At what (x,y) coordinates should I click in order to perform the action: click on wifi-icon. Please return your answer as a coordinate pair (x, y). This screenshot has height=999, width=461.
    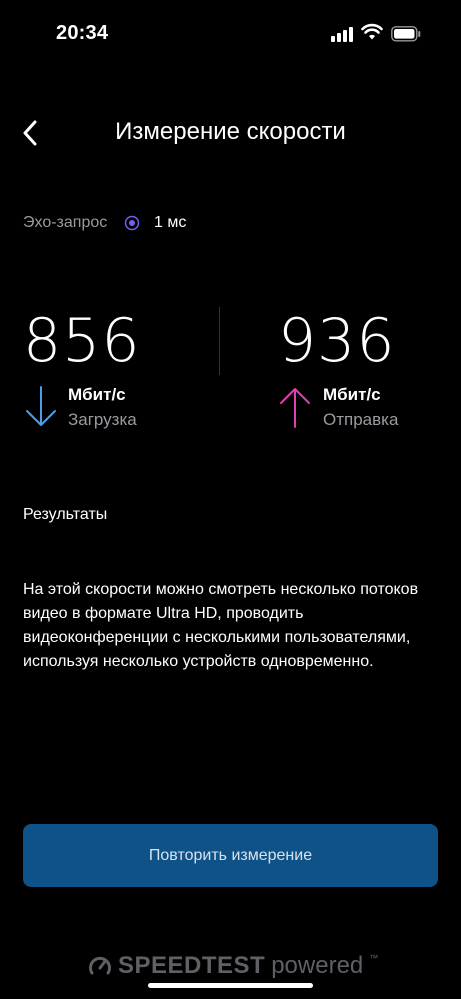
    Looking at the image, I should click on (372, 31).